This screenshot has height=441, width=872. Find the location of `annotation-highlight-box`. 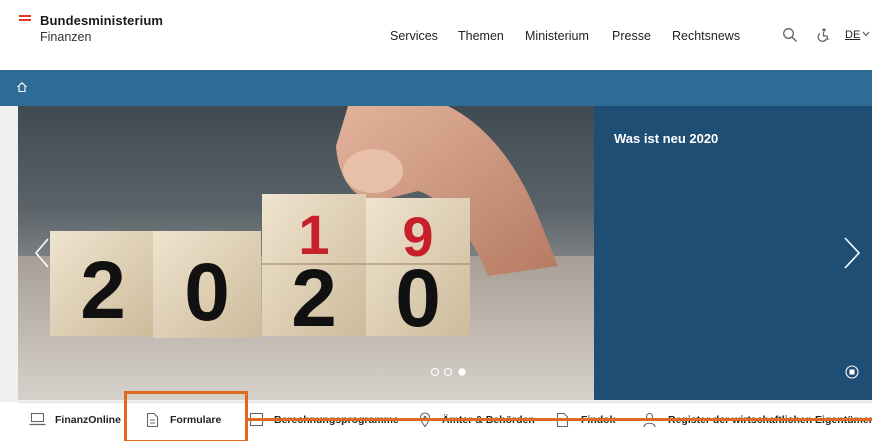

annotation-highlight-box is located at coordinates (186, 416).